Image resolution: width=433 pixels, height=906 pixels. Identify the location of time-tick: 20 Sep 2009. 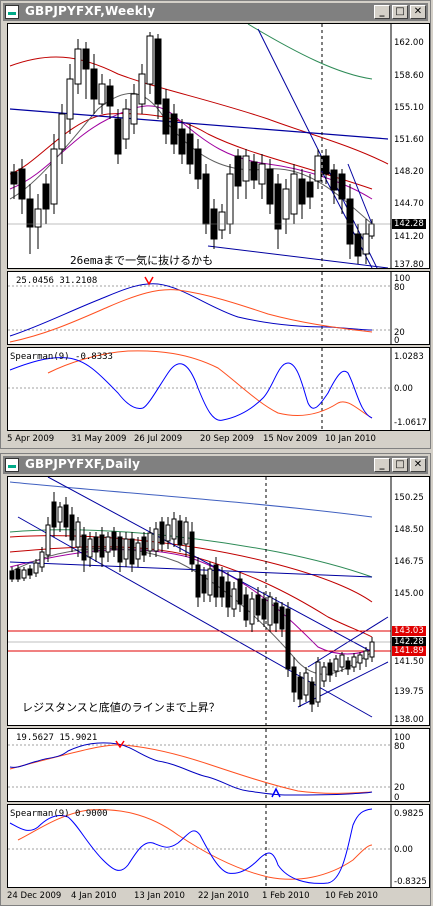
(227, 439).